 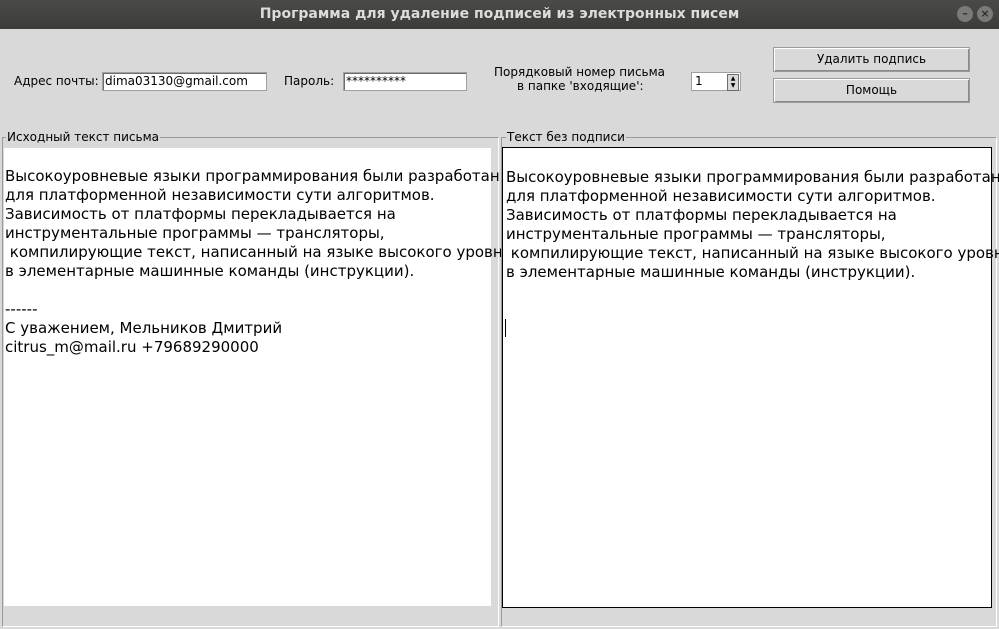 What do you see at coordinates (309, 81) in the screenshot?
I see `password-label: Пароль:` at bounding box center [309, 81].